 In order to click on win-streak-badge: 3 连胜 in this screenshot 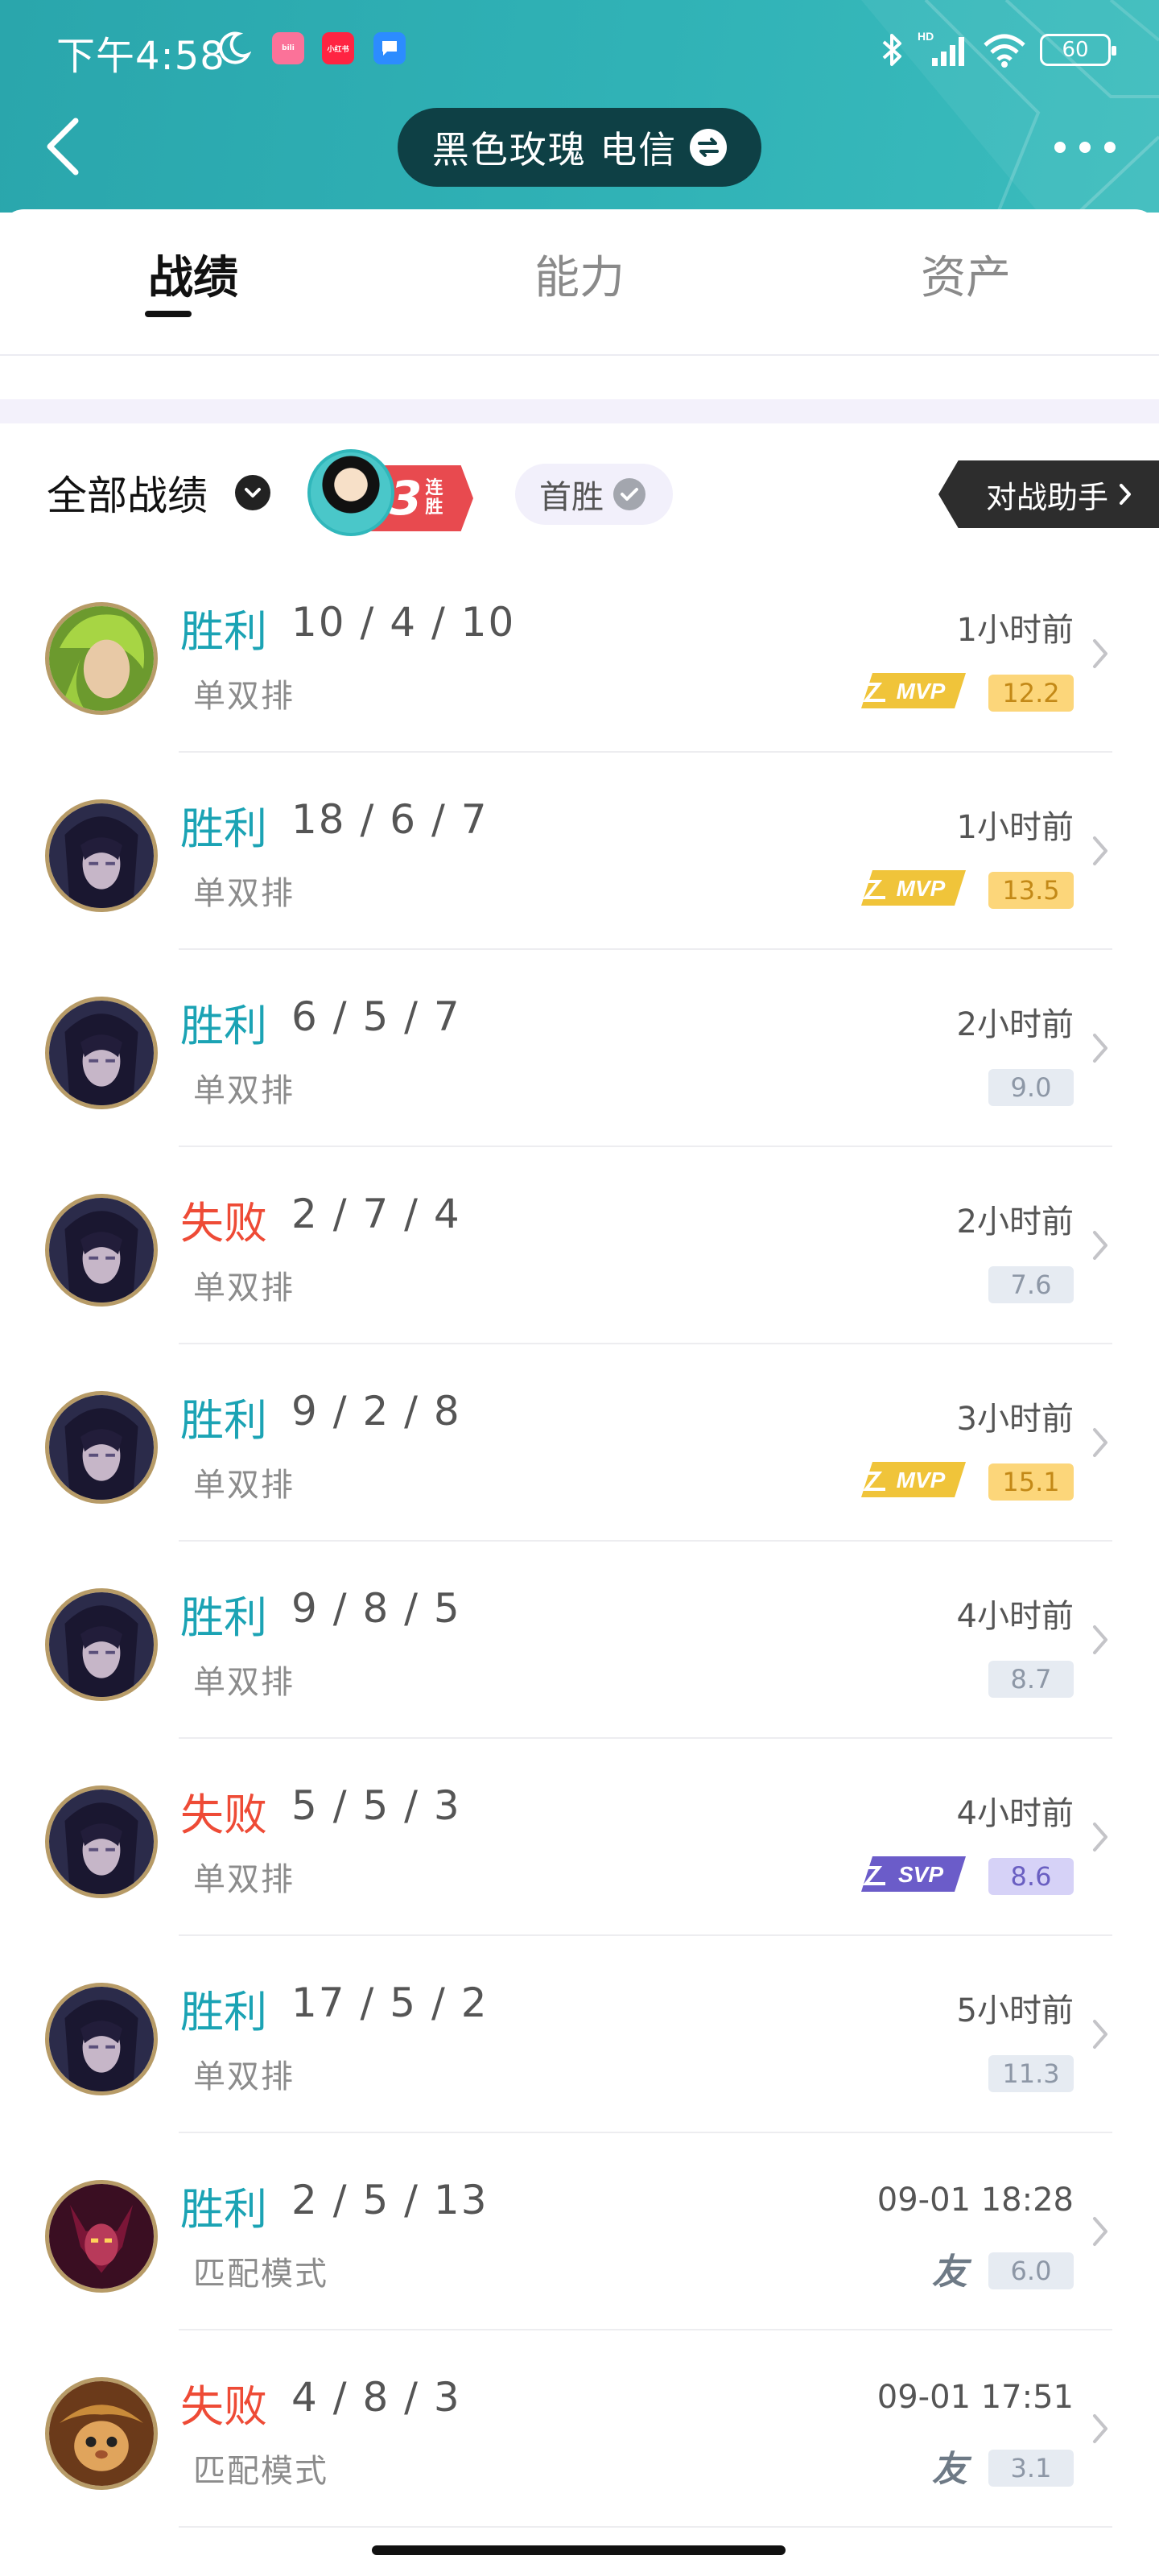, I will do `click(391, 491)`.